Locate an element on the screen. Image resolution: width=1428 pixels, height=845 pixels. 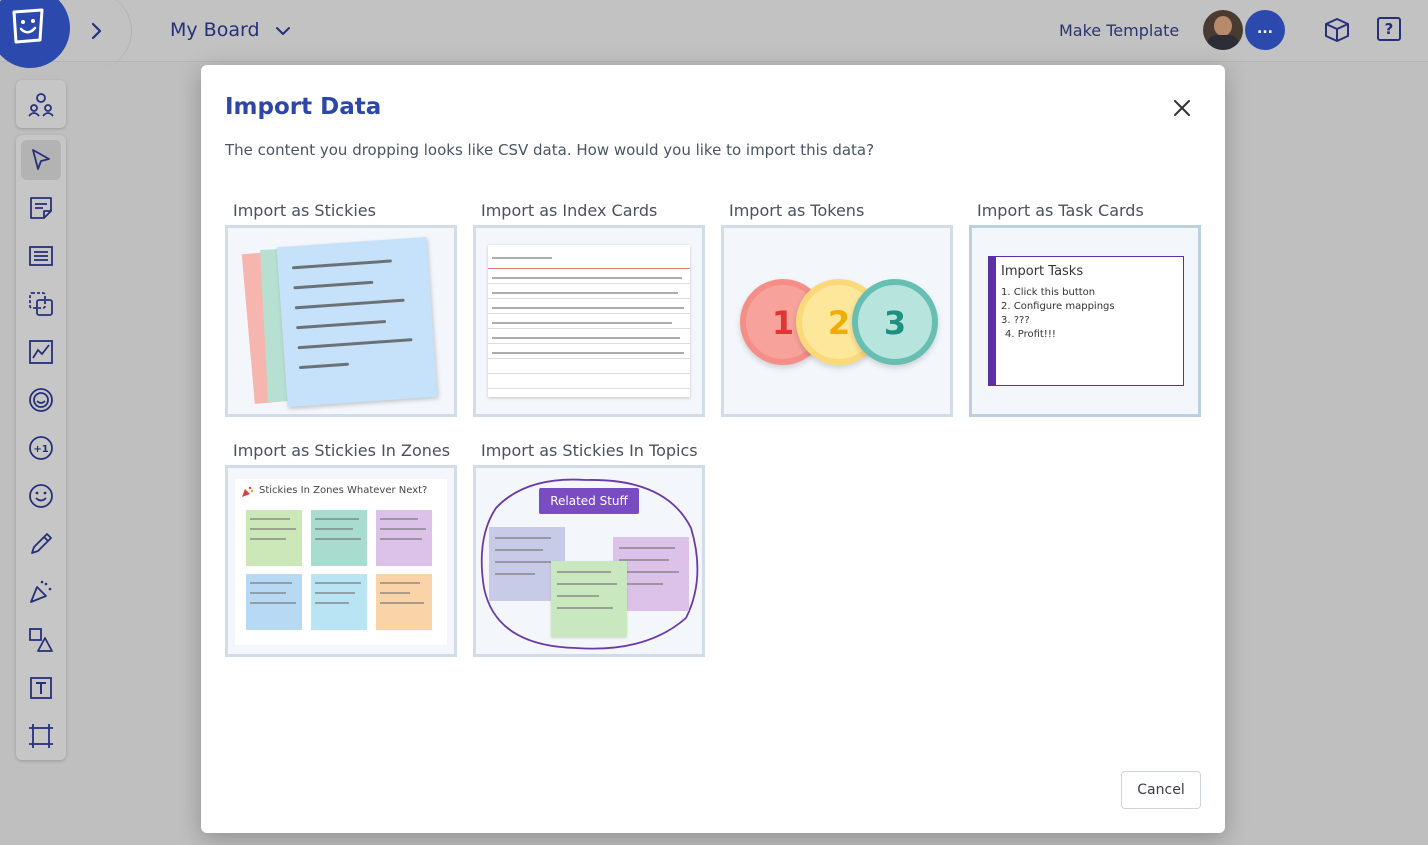
close-button is located at coordinates (1182, 108).